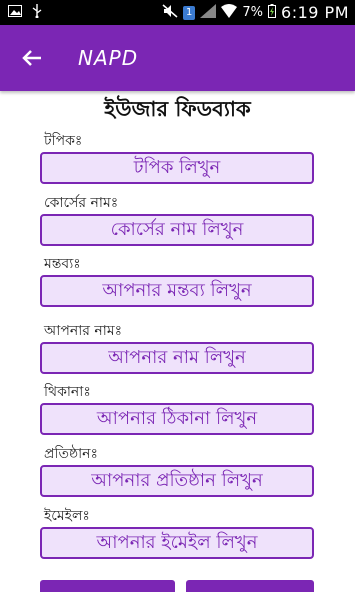 The width and height of the screenshot is (355, 592). What do you see at coordinates (62, 264) in the screenshot?
I see `comment-label: মন্তব্যঃ` at bounding box center [62, 264].